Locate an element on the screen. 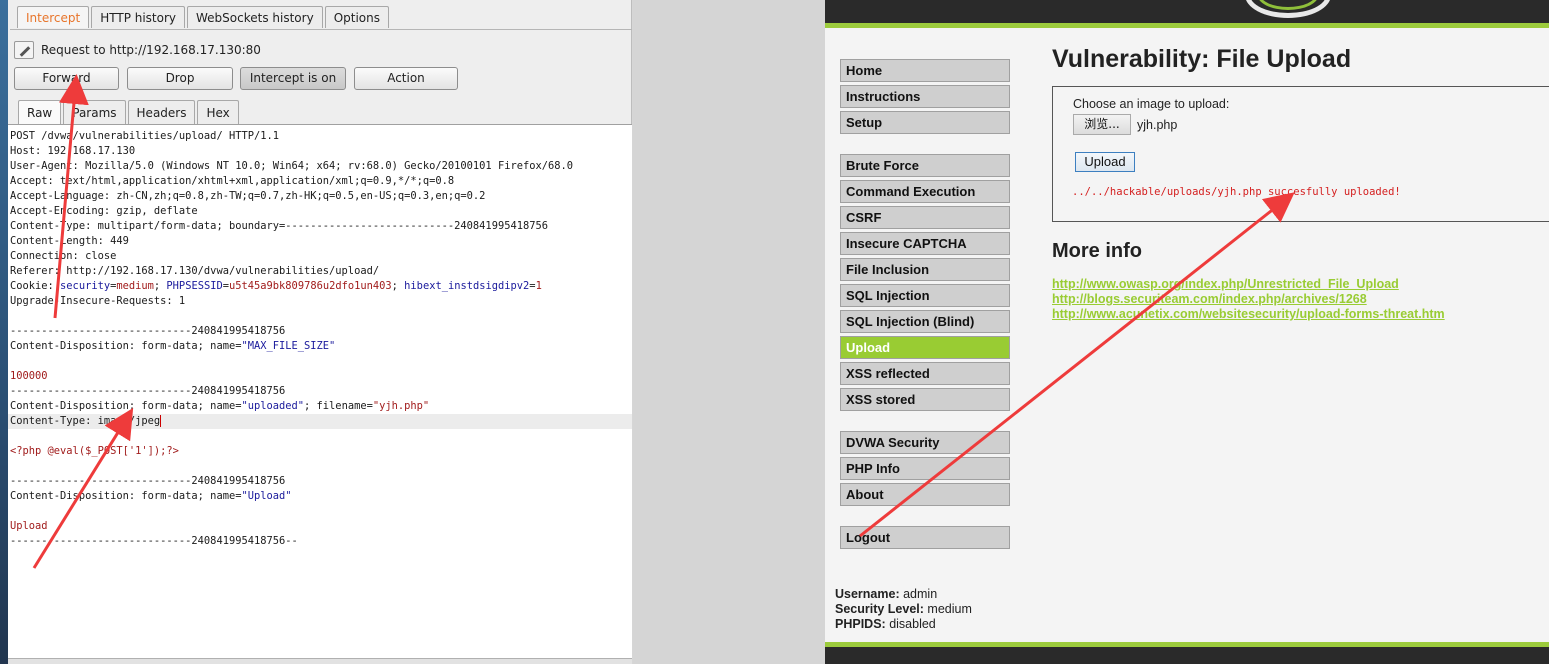 This screenshot has height=664, width=1549. part3-name: "Upload" is located at coordinates (266, 496).